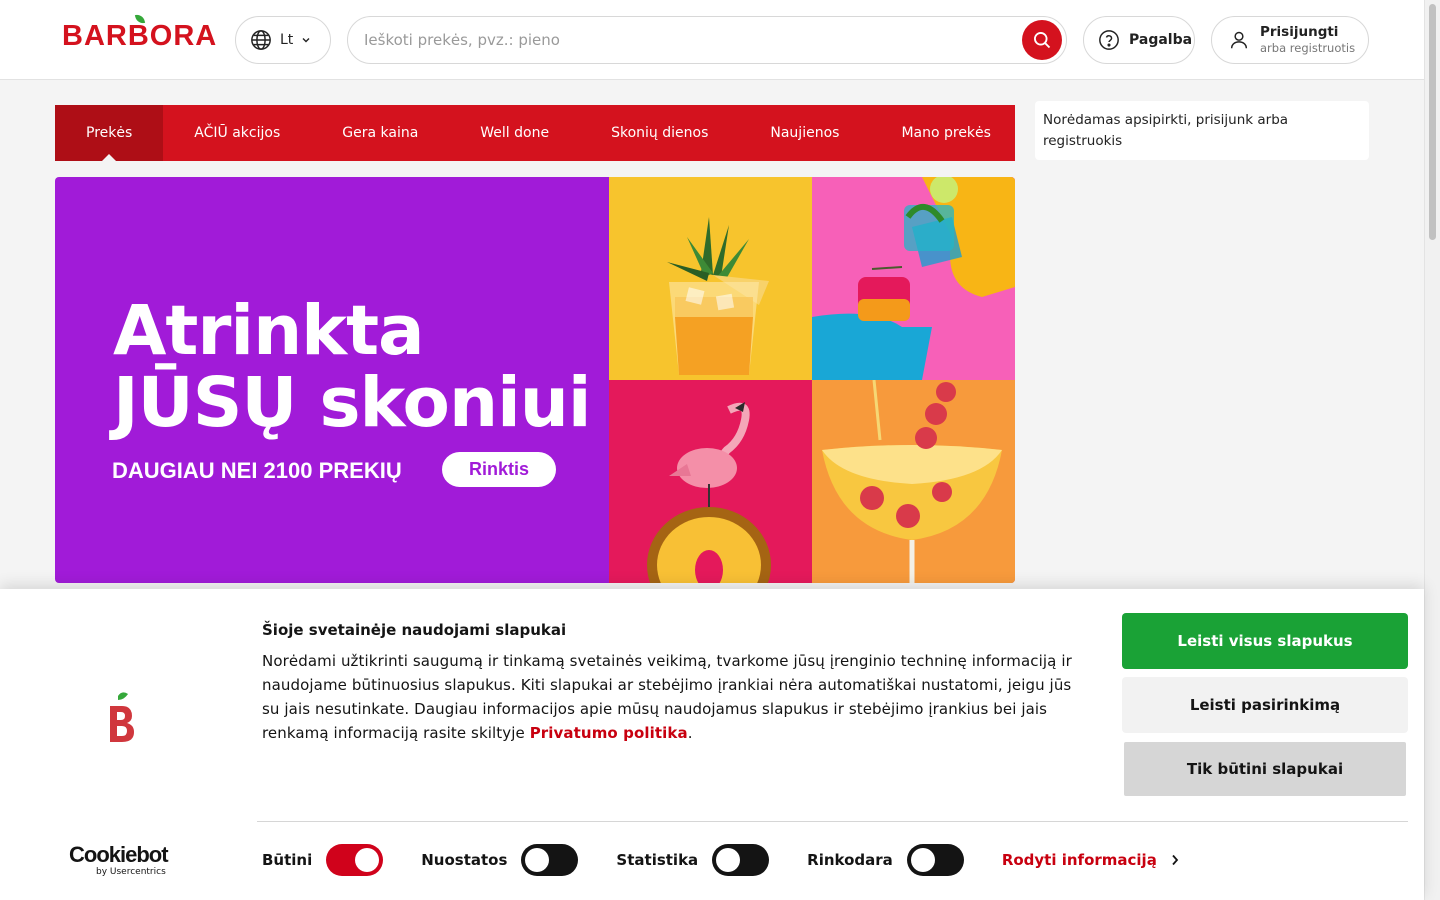  Describe the element at coordinates (414, 630) in the screenshot. I see `cookie-title: Šioje svetainėje naudojami slapukai` at that location.